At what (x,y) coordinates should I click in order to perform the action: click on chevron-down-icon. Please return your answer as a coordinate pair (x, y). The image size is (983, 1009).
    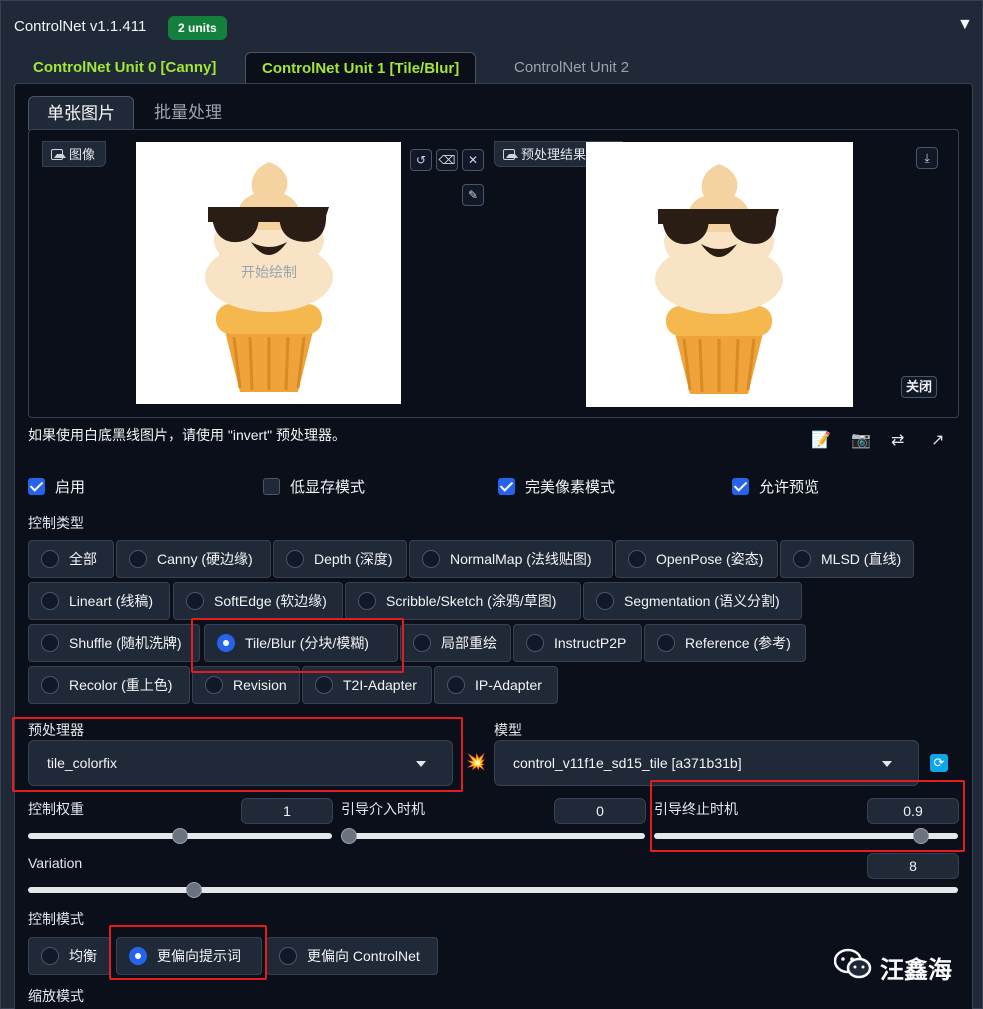
    Looking at the image, I should click on (887, 764).